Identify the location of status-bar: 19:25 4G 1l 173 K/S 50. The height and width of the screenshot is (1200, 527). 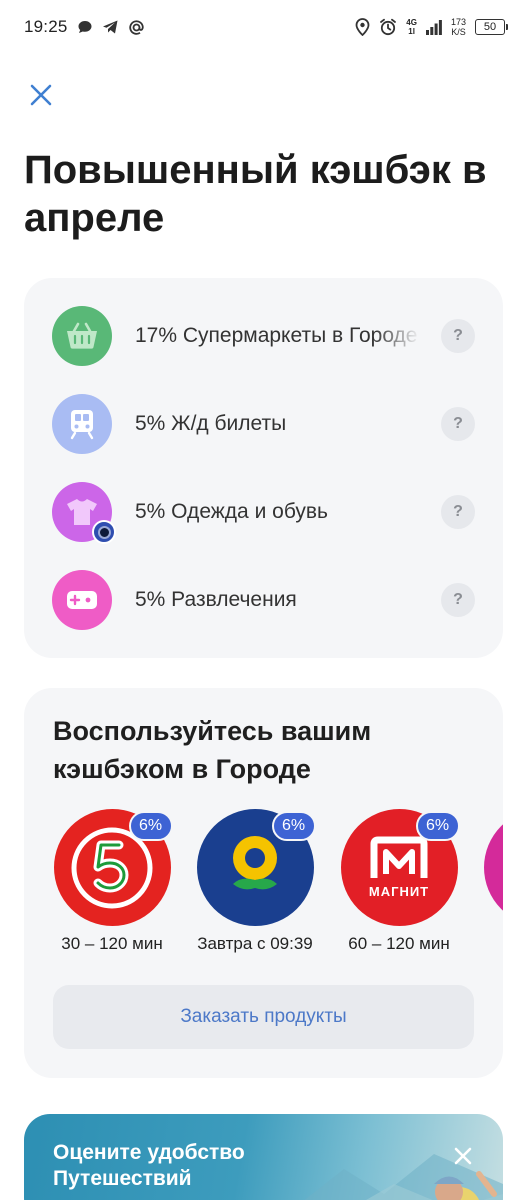
(263, 27).